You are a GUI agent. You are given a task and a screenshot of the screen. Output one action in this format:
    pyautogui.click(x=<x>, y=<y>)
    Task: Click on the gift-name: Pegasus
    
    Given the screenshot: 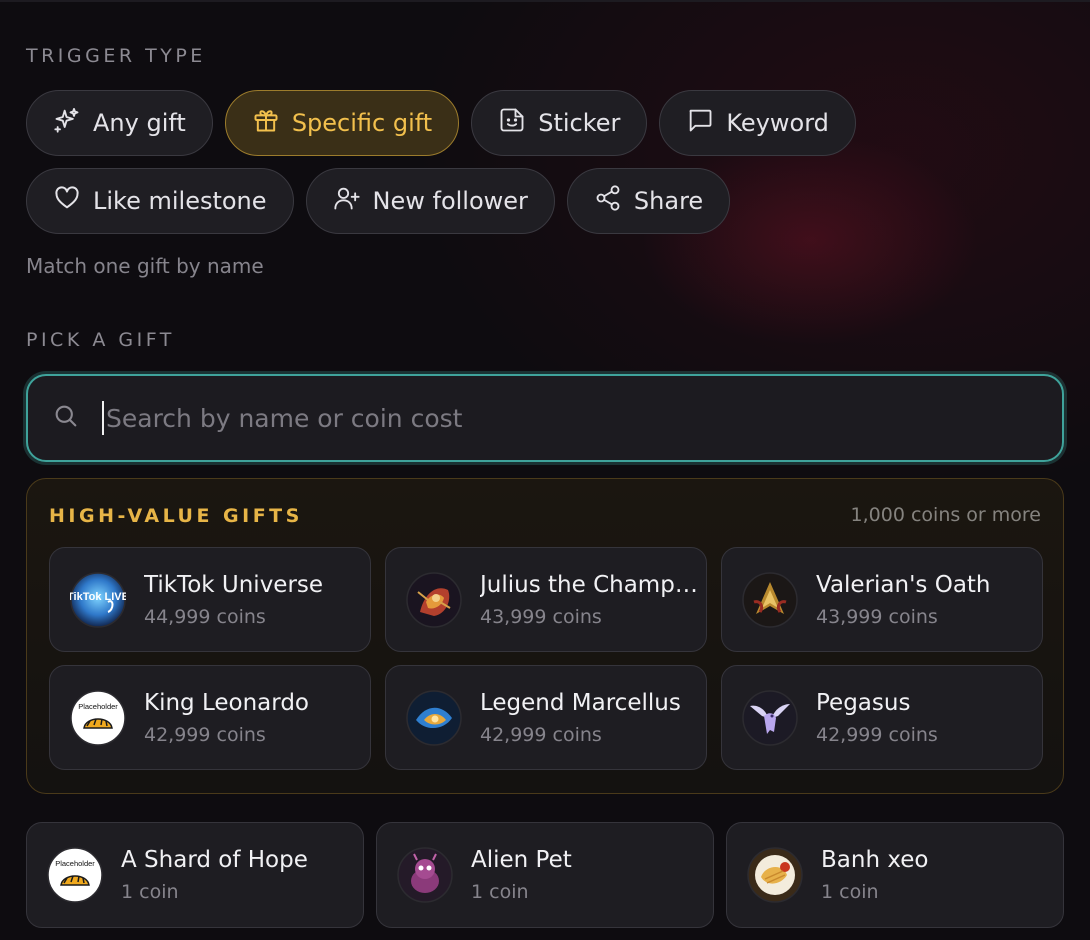 What is the action you would take?
    pyautogui.click(x=863, y=702)
    